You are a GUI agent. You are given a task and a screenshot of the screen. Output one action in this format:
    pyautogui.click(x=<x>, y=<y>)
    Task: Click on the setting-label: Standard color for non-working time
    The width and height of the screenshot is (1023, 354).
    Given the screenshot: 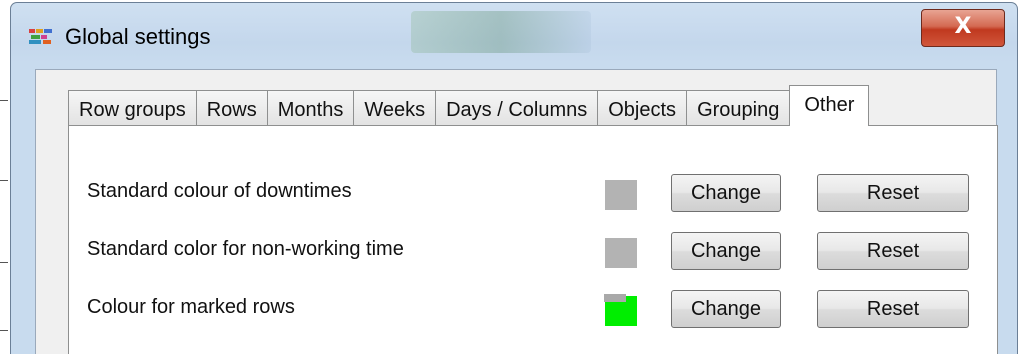 What is the action you would take?
    pyautogui.click(x=245, y=249)
    